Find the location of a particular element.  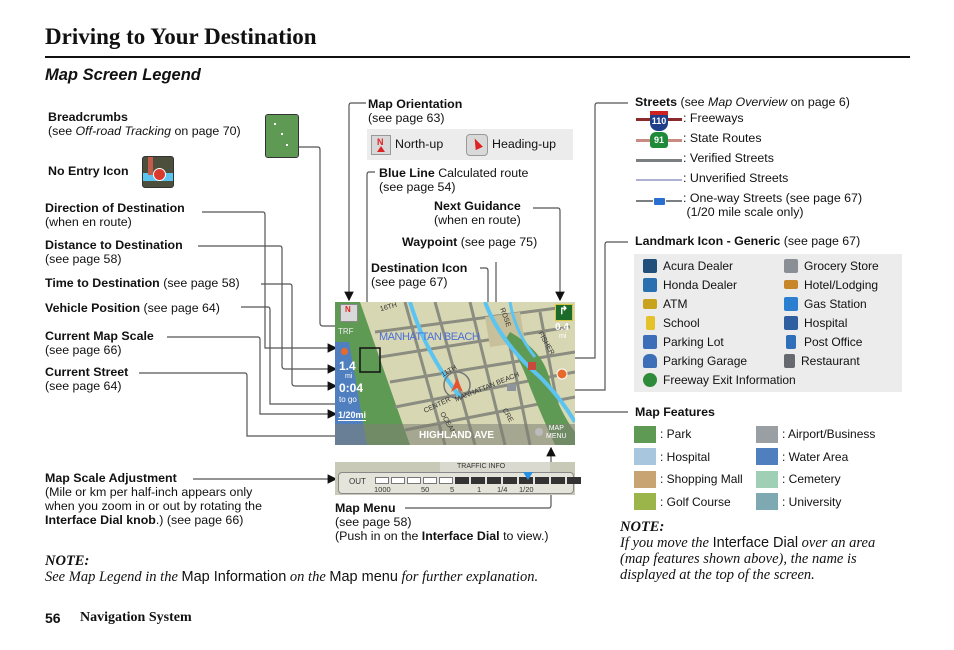

map-area-name: MANHATTAN BEACH is located at coordinates (429, 337).